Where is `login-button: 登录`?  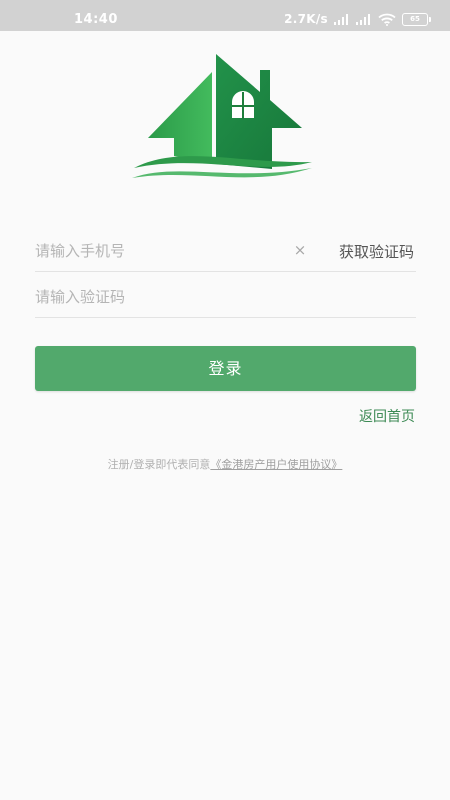 login-button: 登录 is located at coordinates (225, 368).